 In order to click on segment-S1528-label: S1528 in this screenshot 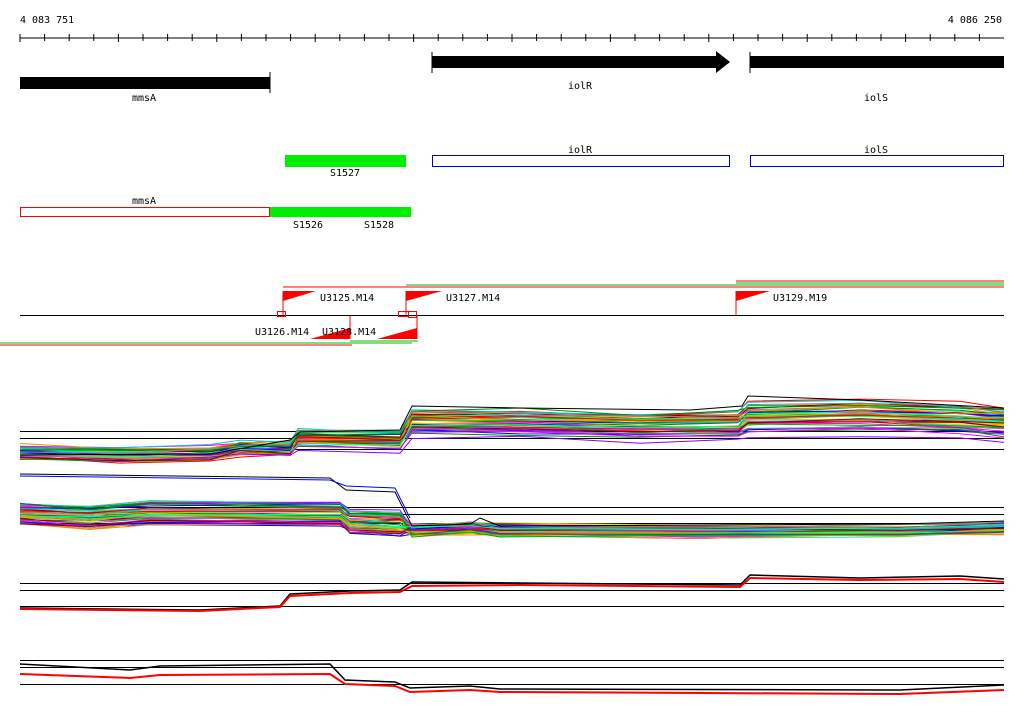, I will do `click(379, 225)`.